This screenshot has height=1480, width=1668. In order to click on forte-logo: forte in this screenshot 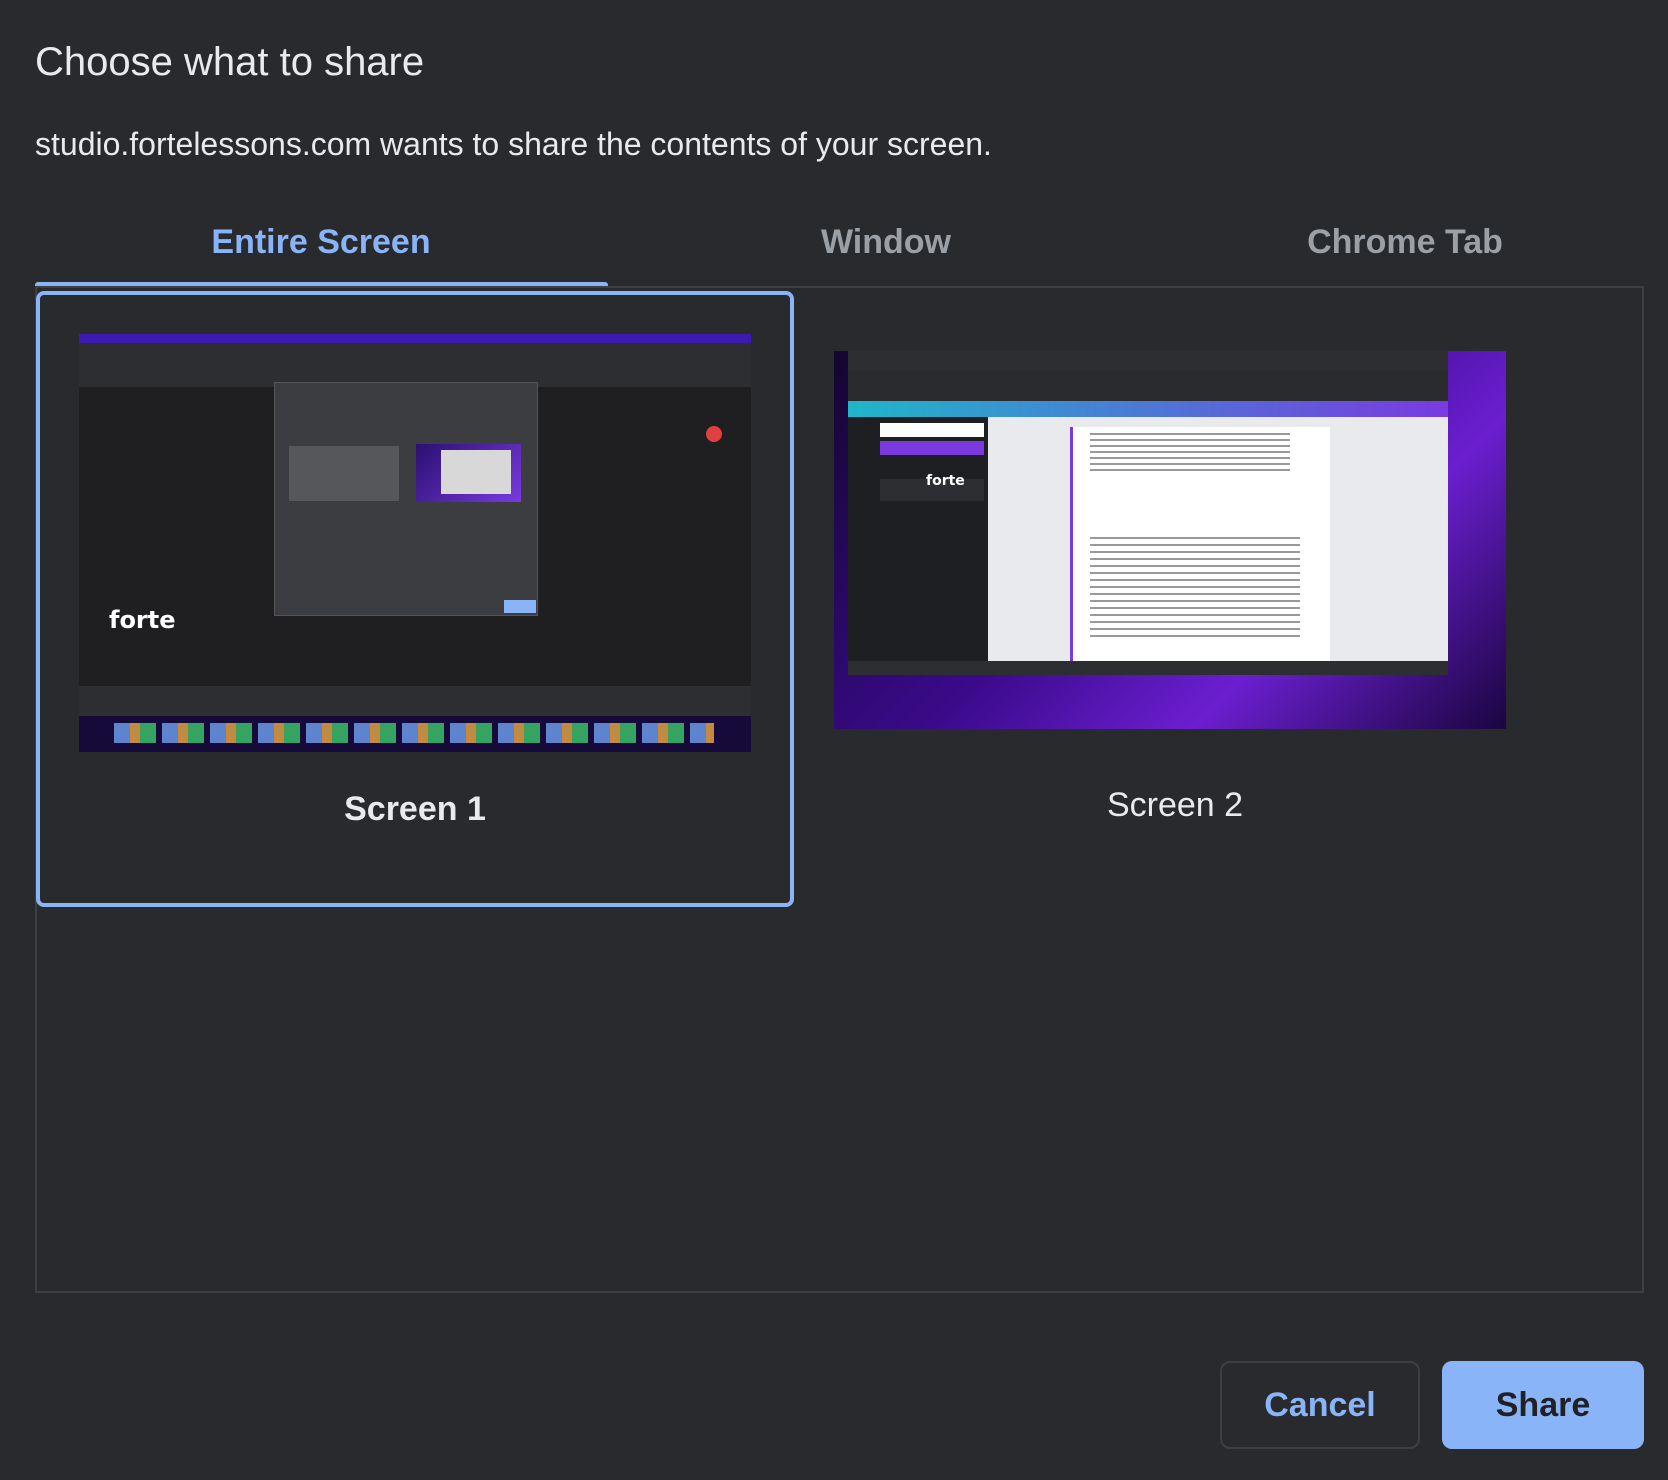, I will do `click(142, 620)`.